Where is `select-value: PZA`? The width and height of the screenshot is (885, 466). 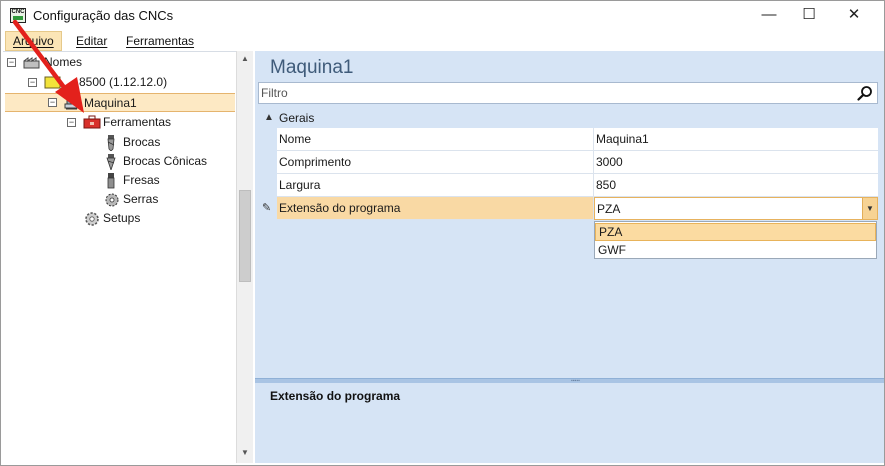
select-value: PZA is located at coordinates (609, 209).